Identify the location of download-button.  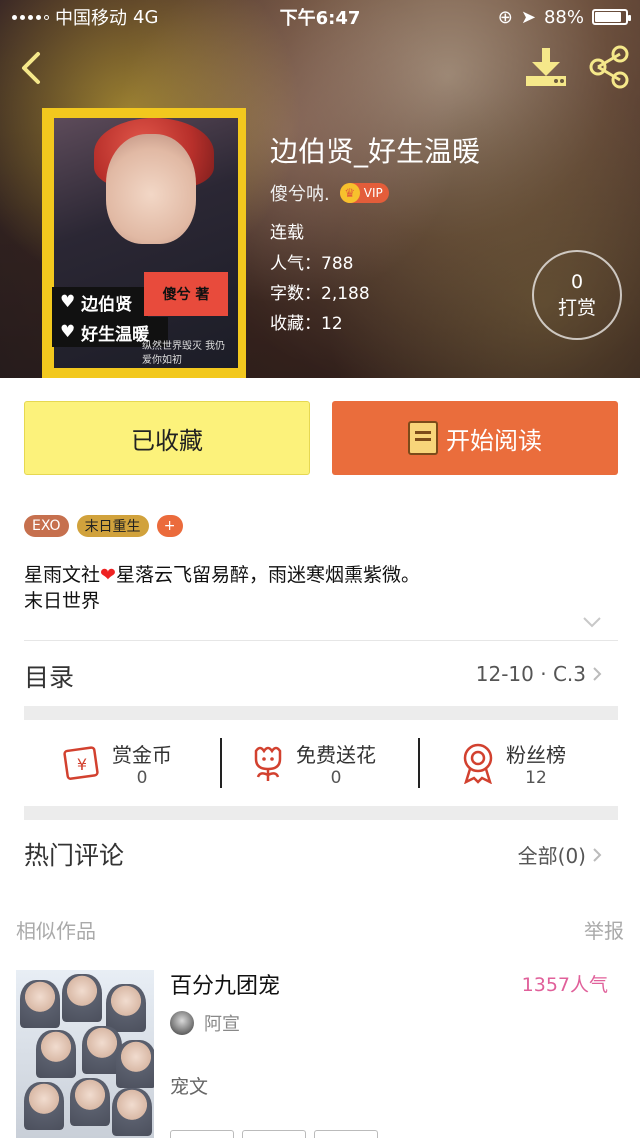
(546, 67).